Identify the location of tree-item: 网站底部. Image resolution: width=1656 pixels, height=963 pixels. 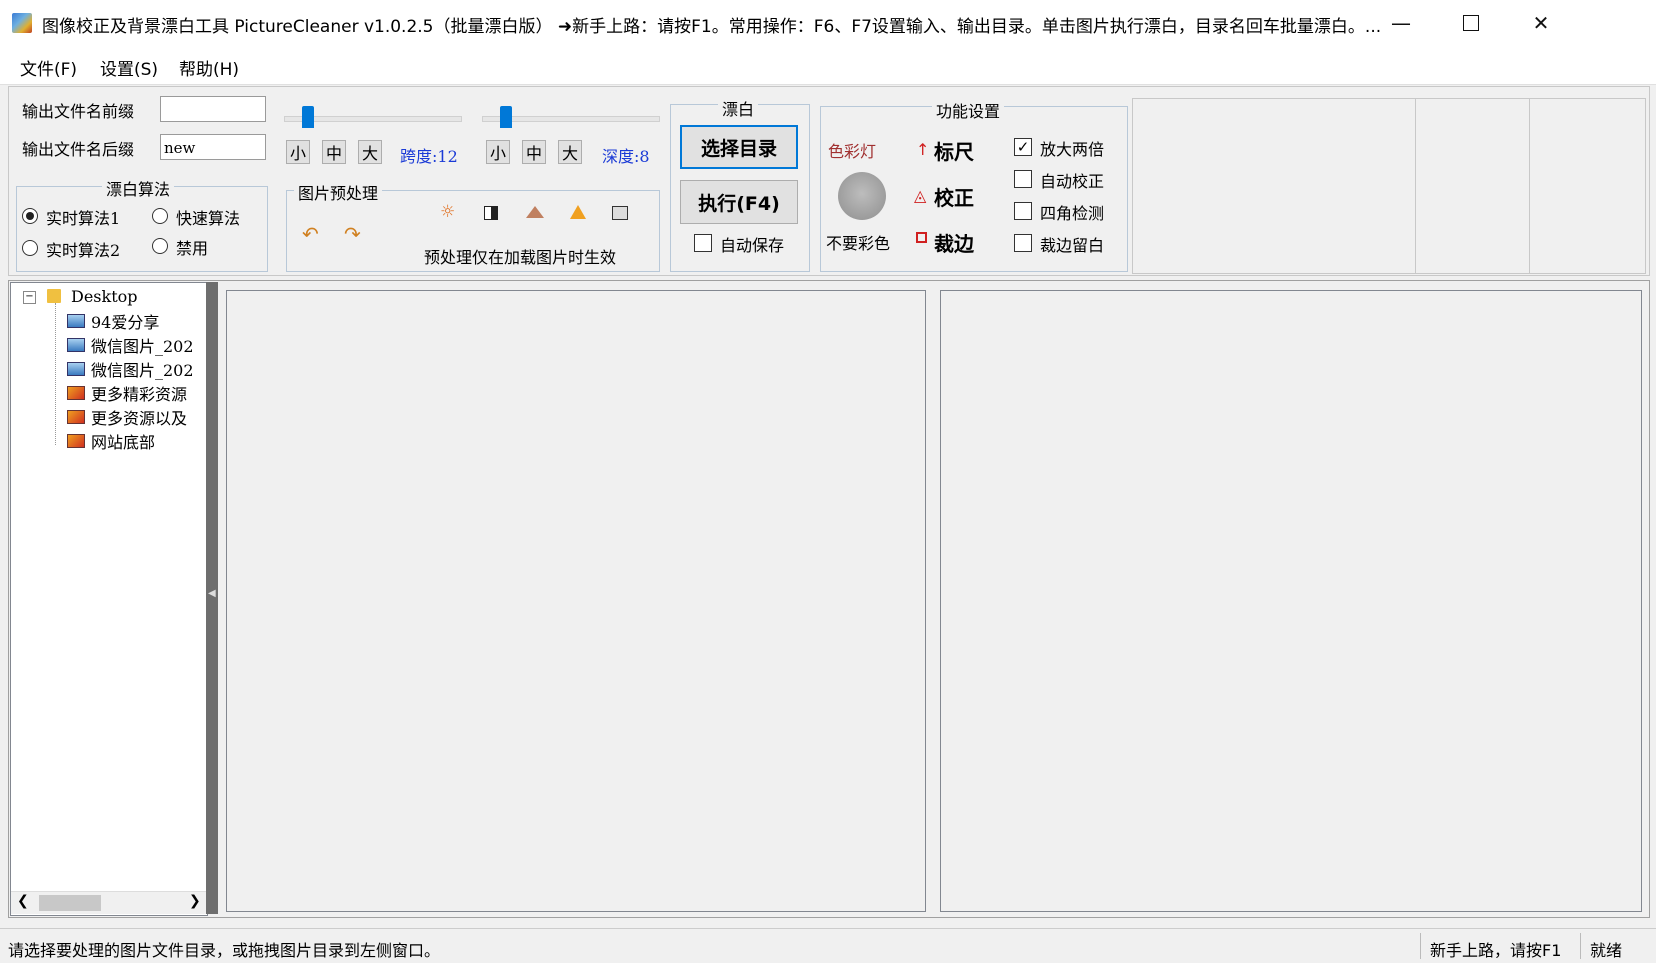
(111, 440).